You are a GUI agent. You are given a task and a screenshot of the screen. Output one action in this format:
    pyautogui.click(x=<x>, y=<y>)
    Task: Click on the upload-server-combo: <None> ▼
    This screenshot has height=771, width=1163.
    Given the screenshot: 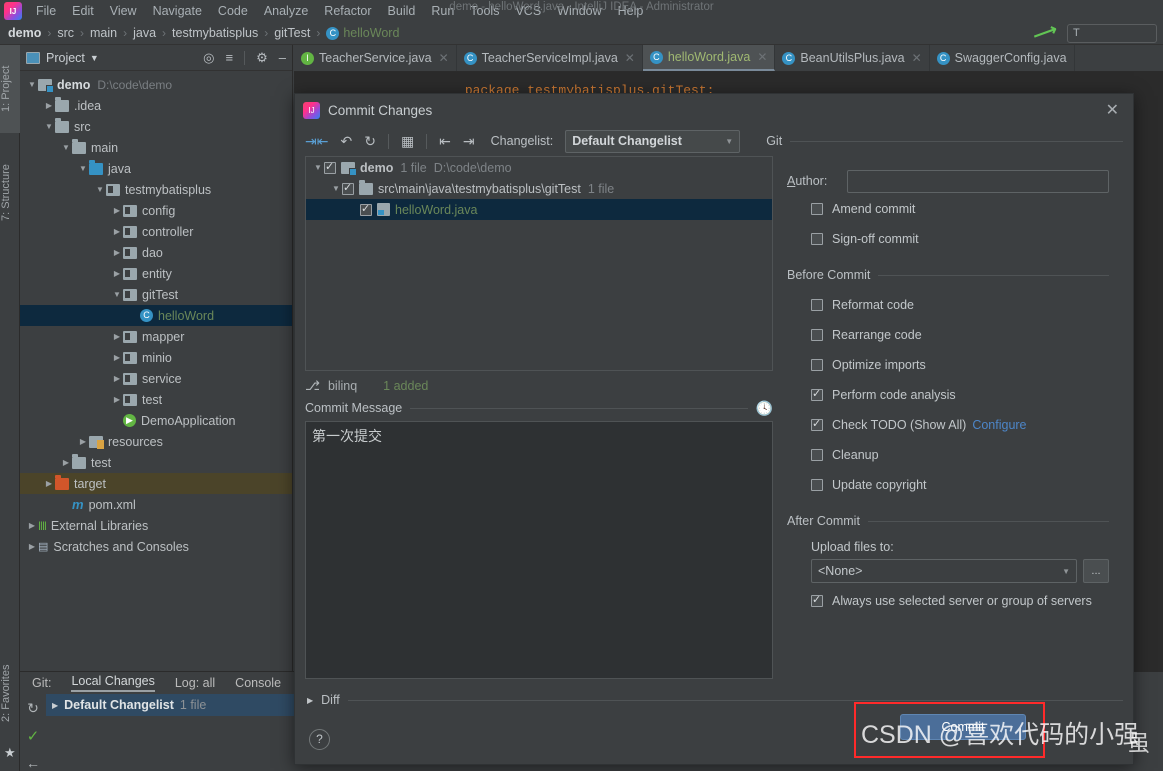 What is the action you would take?
    pyautogui.click(x=944, y=571)
    